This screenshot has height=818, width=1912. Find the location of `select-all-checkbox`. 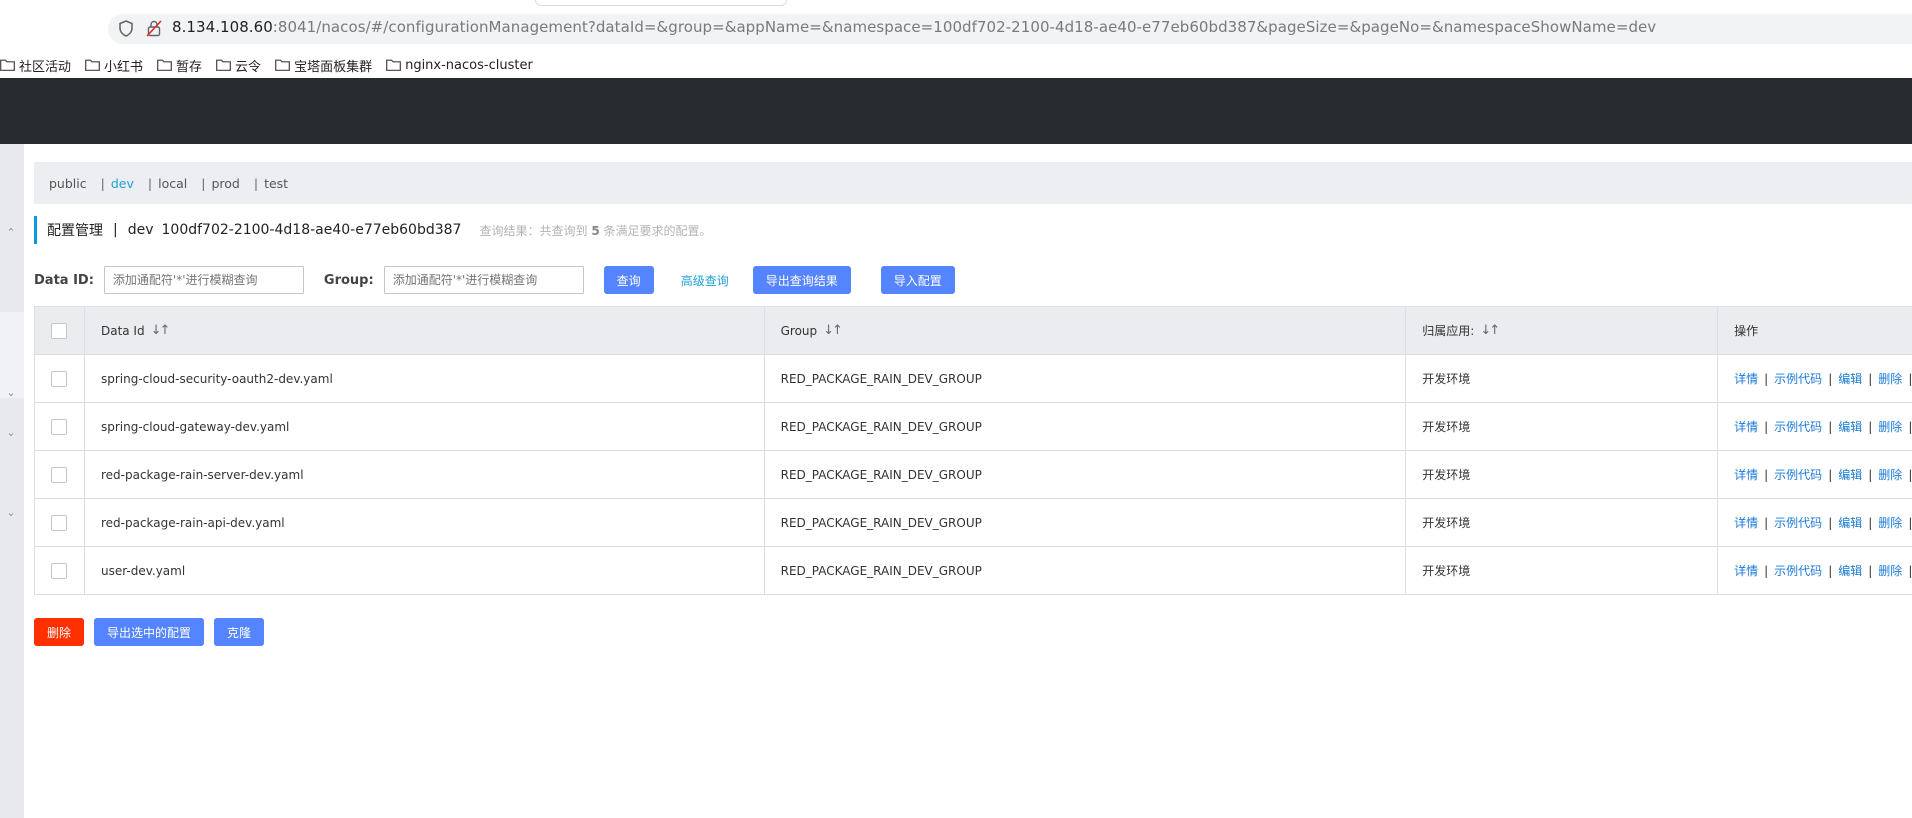

select-all-checkbox is located at coordinates (59, 330).